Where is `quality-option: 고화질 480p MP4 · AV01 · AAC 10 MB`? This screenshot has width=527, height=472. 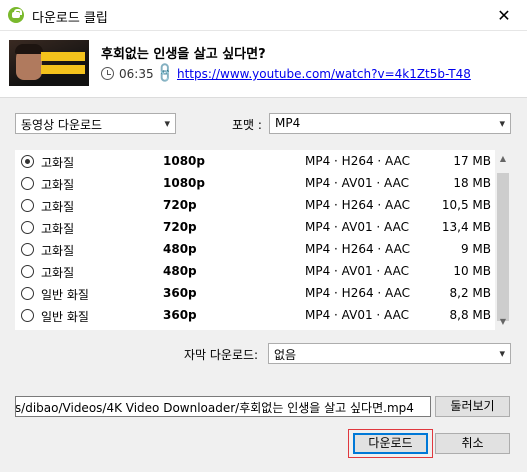 quality-option: 고화질 480p MP4 · AV01 · AAC 10 MB is located at coordinates (255, 272).